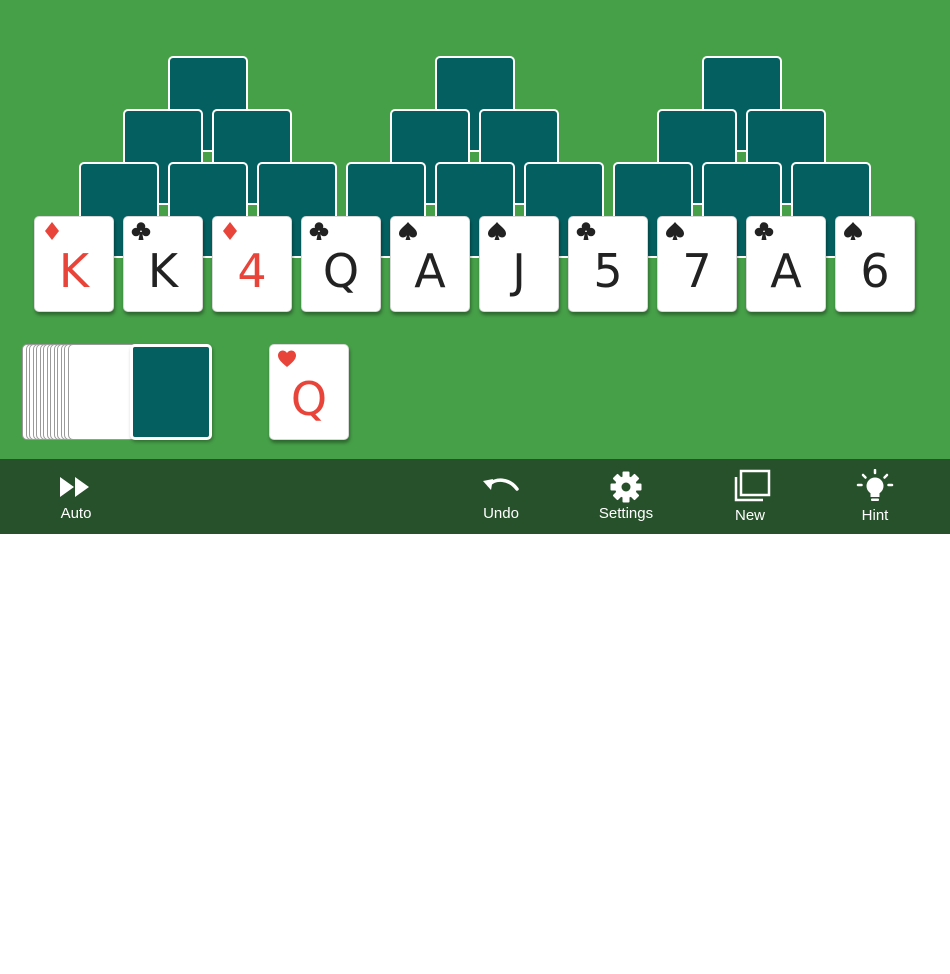  Describe the element at coordinates (626, 487) in the screenshot. I see `gear-icon` at that location.